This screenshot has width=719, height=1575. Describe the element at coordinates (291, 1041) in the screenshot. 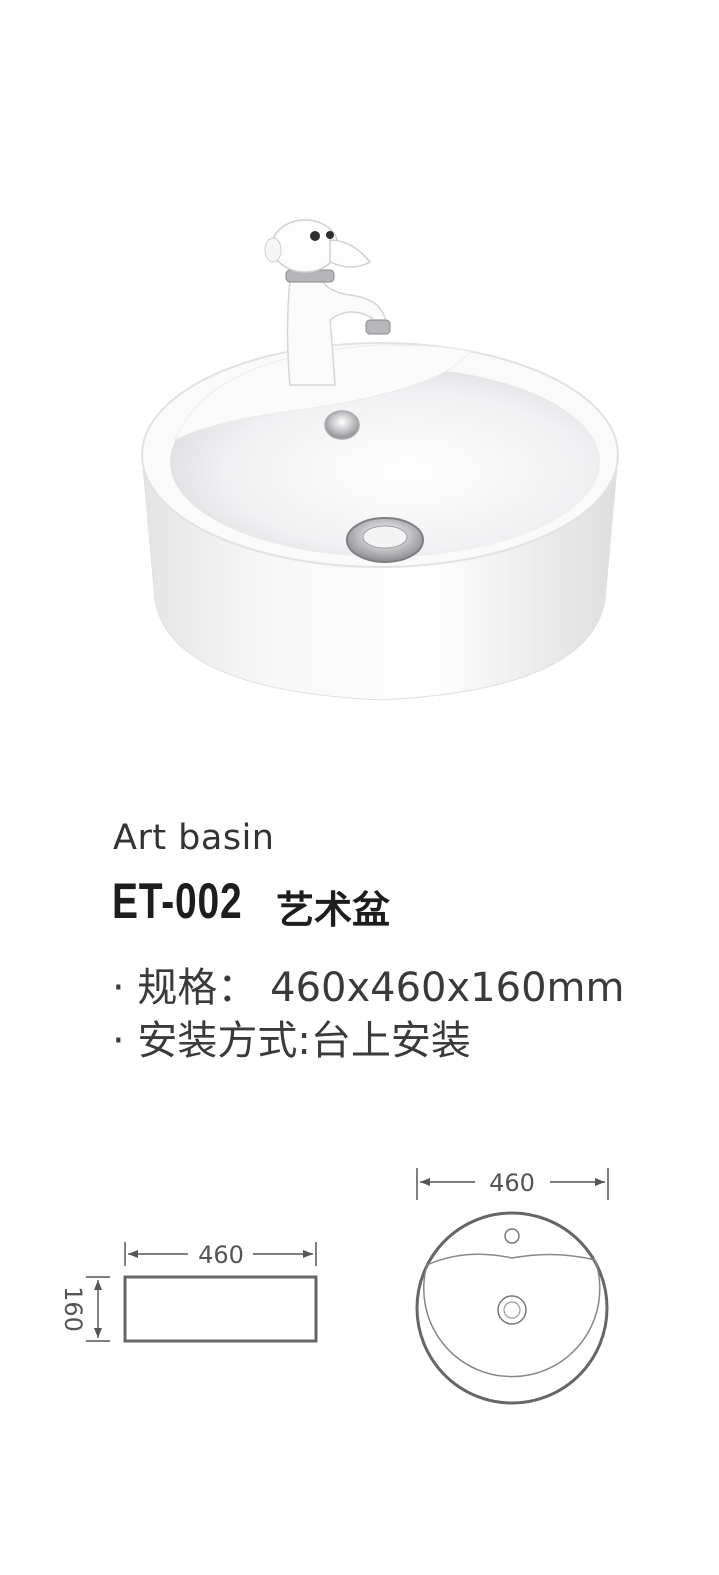

I see `spec-installation: · 安装方式:台上安装` at that location.